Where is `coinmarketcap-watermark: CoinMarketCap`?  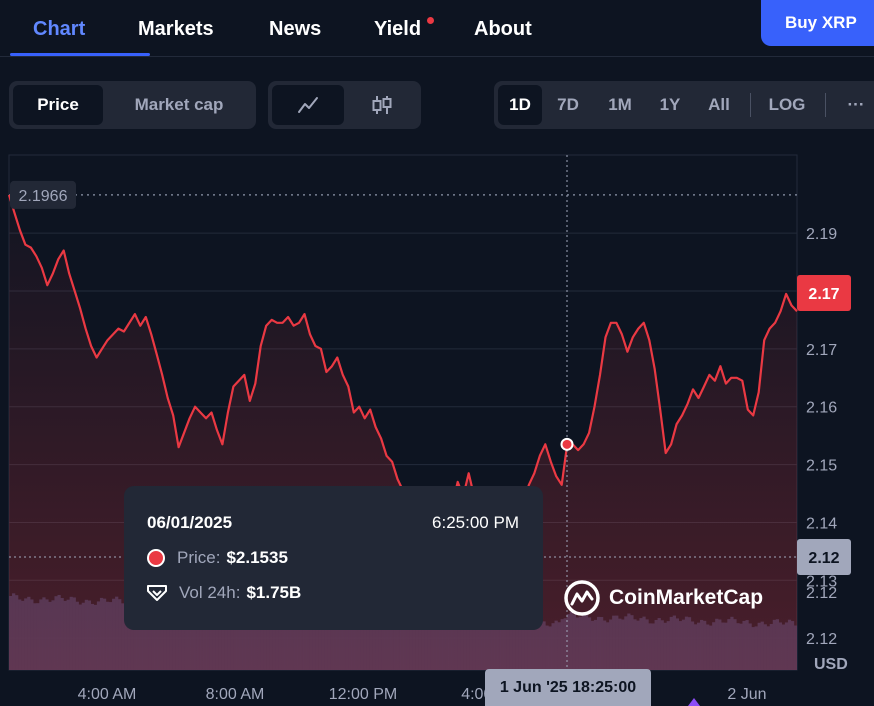 coinmarketcap-watermark: CoinMarketCap is located at coordinates (663, 598).